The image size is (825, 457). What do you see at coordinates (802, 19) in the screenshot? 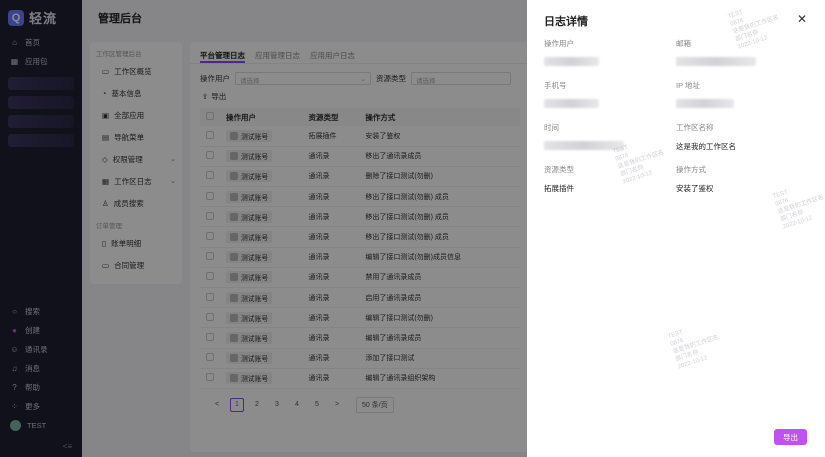
I see `close-icon: ✕` at bounding box center [802, 19].